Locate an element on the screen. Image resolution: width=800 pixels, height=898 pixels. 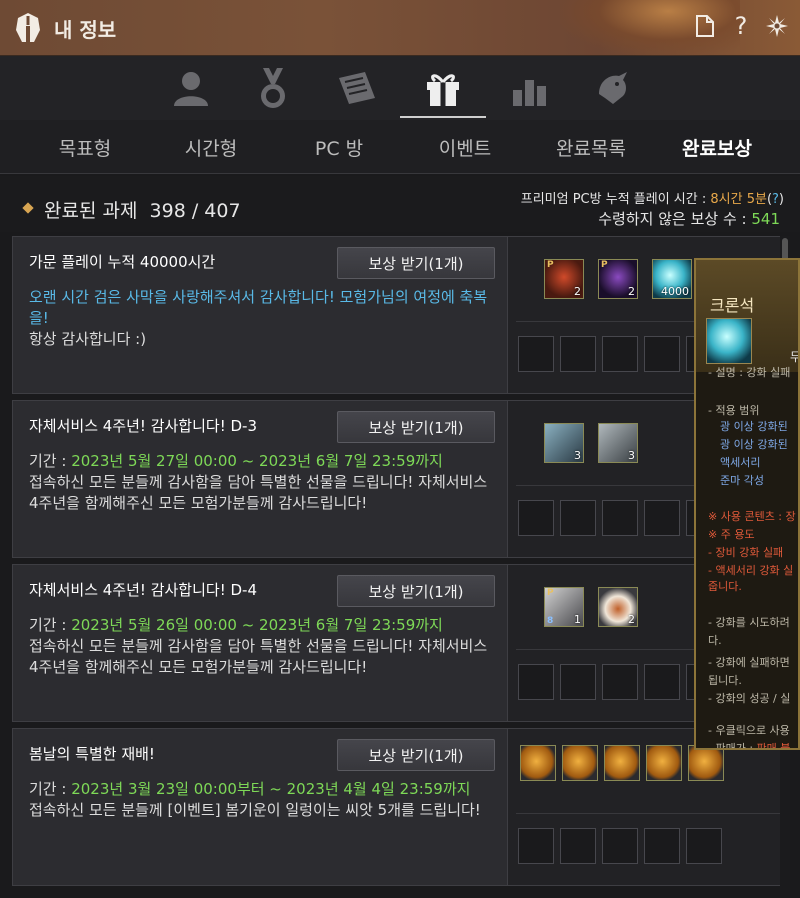
gift-icon is located at coordinates (443, 91).